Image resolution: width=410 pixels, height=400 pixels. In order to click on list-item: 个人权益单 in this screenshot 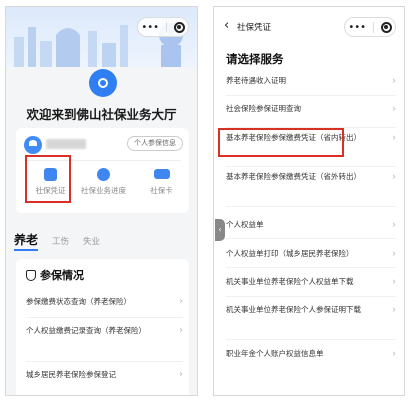, I will do `click(311, 224)`.